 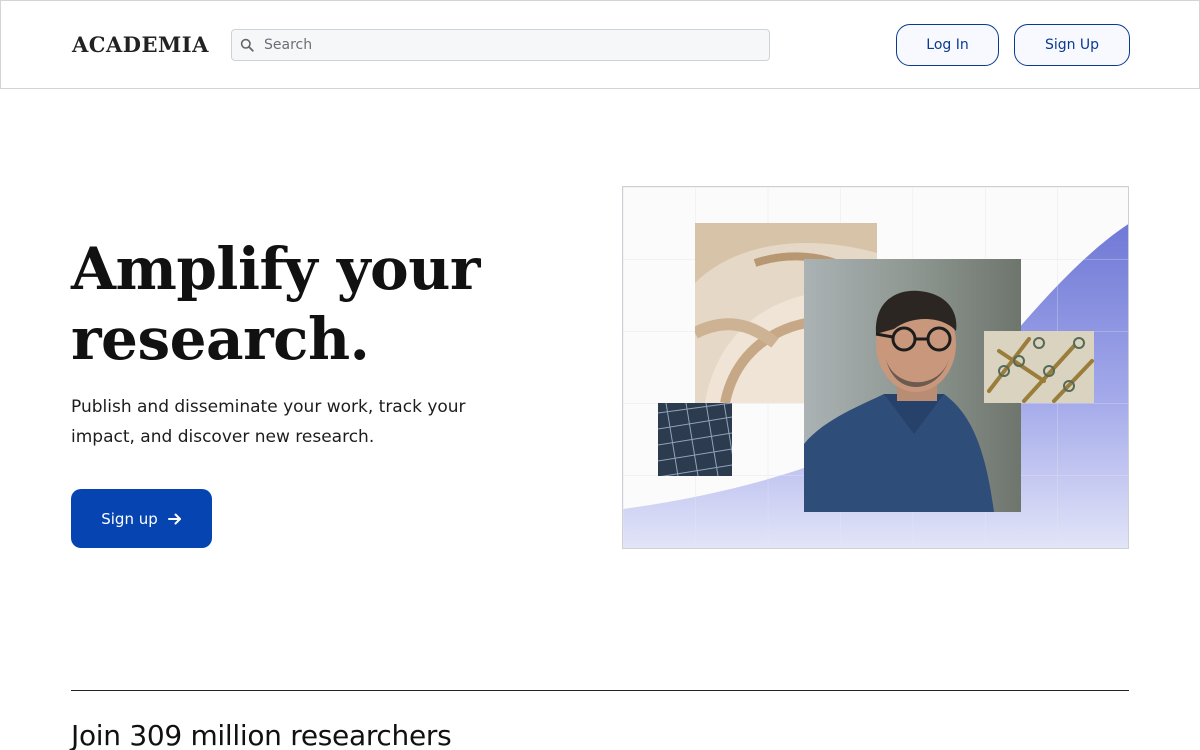 I want to click on hero-signup-button: Sign up, so click(x=141, y=518).